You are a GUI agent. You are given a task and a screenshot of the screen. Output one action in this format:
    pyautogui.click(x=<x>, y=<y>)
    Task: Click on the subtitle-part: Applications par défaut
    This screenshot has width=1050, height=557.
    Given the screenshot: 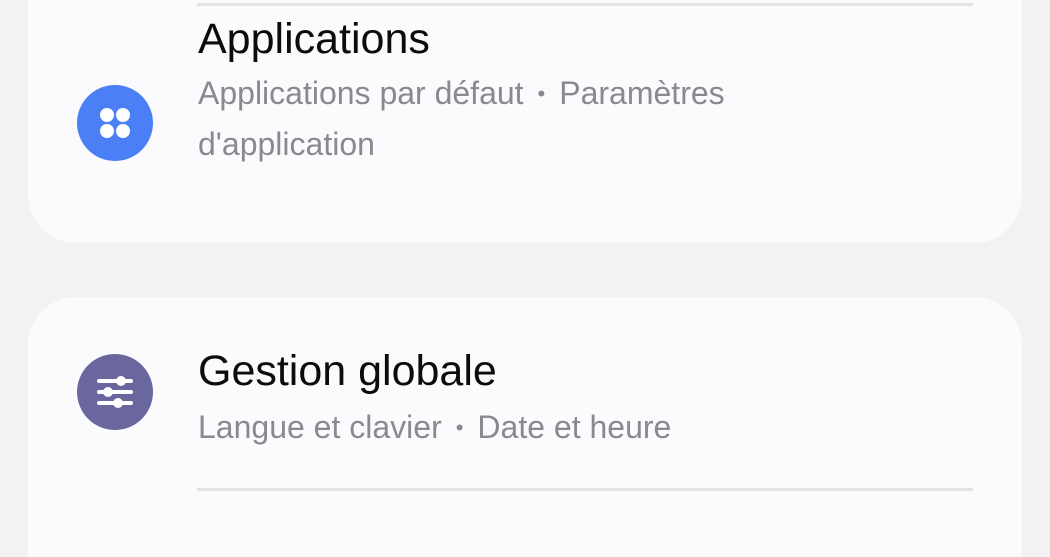 What is the action you would take?
    pyautogui.click(x=361, y=93)
    